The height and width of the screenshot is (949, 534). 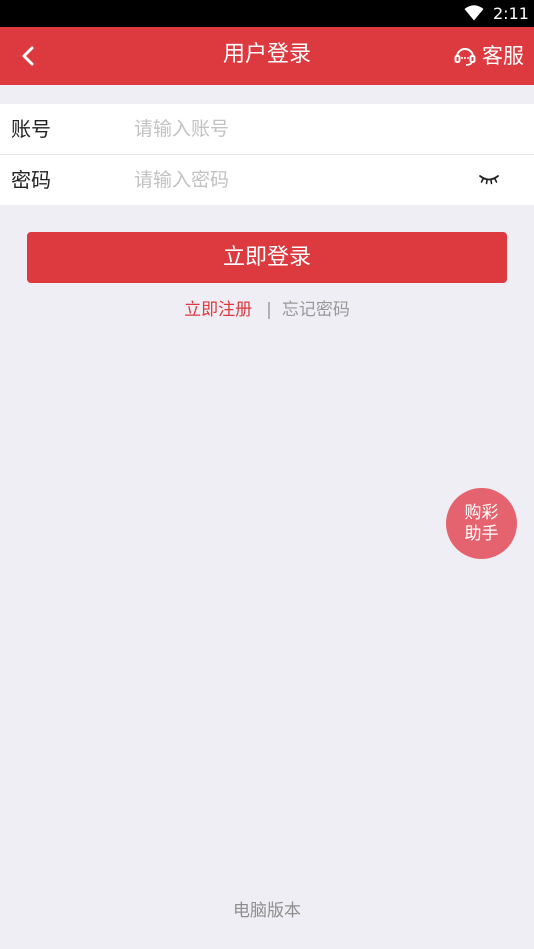 I want to click on customer-service-label: 客服, so click(x=503, y=56).